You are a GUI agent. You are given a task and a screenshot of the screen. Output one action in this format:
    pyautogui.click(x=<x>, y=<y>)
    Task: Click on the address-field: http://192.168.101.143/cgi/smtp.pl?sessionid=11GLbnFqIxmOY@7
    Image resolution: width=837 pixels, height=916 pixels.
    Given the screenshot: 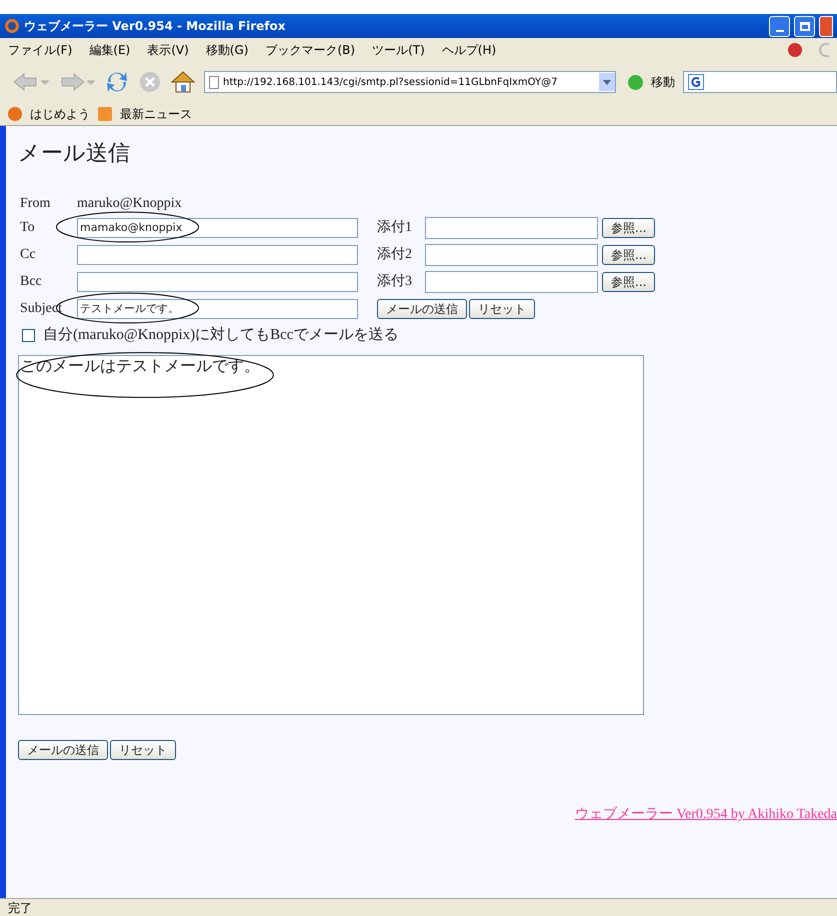 What is the action you would take?
    pyautogui.click(x=410, y=82)
    